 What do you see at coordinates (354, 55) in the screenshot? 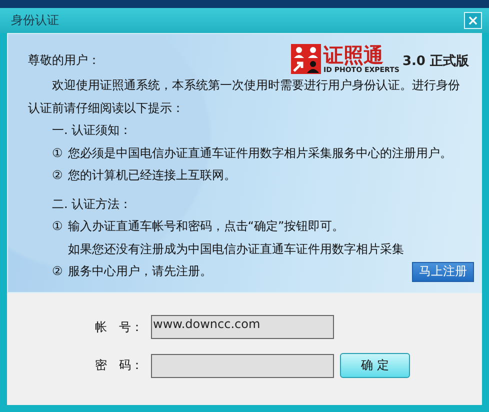
I see `logo-name: 证照通` at bounding box center [354, 55].